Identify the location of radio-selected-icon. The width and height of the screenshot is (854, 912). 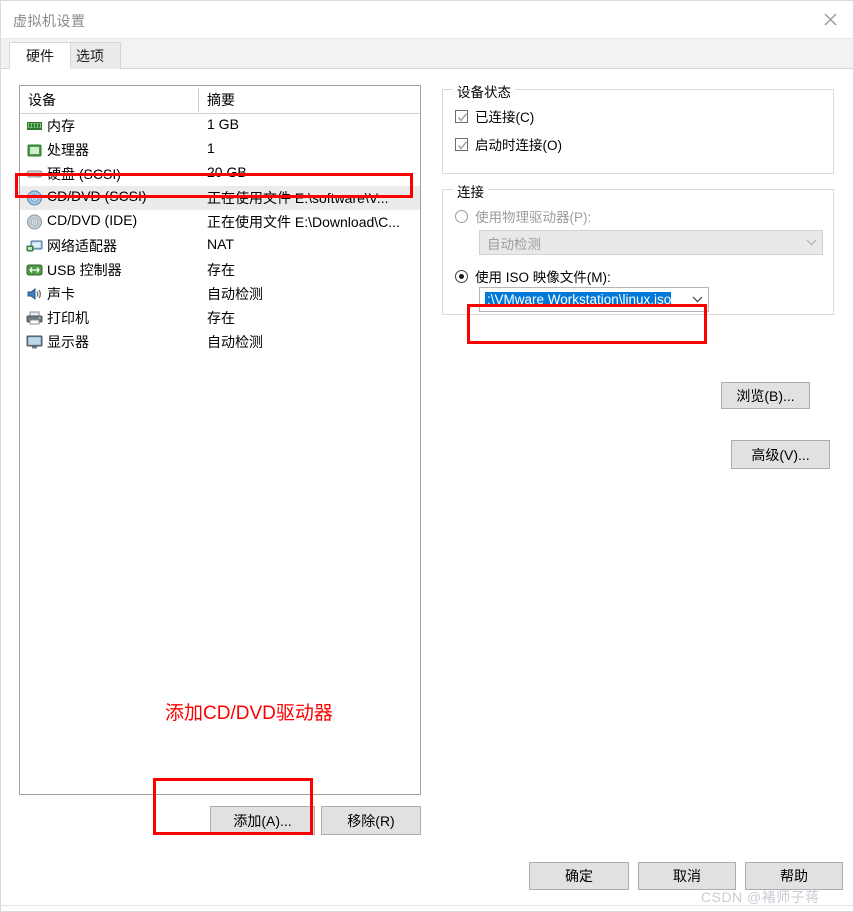
(461, 276).